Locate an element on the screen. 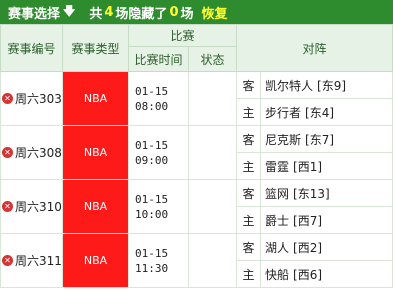 The height and width of the screenshot is (291, 393). match-id-cell: ✕ 周六308 is located at coordinates (31, 152).